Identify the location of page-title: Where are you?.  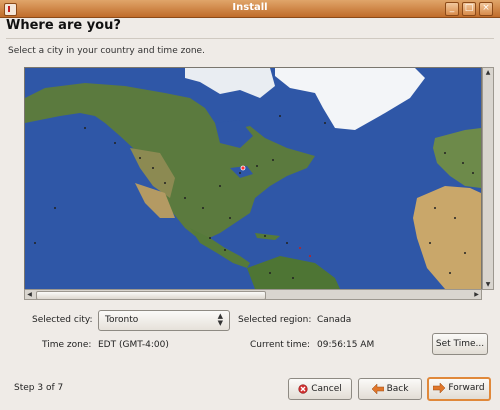
(63, 25).